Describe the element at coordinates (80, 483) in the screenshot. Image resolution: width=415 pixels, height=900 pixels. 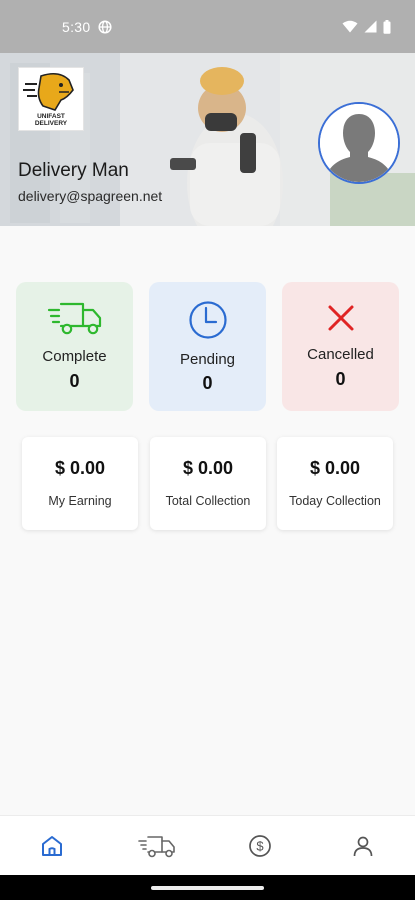
I see `my-earning-card: $ 0.00 My Earning` at that location.